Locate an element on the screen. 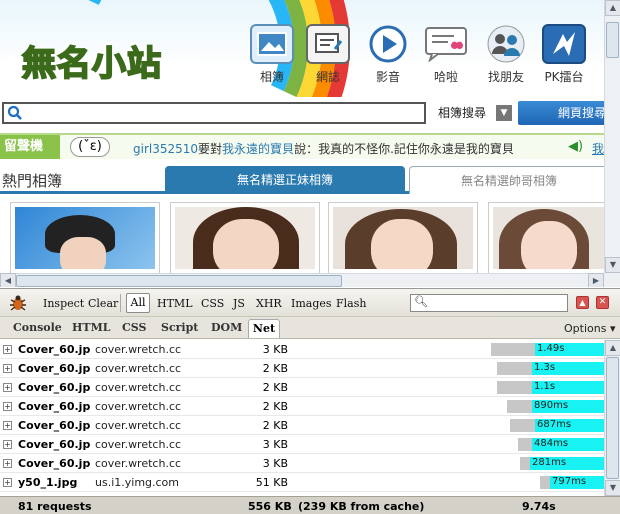  album-tabs: 熱門相簿 無名精選正妹相簿 無名精選帥哥相簿 is located at coordinates (304, 179).